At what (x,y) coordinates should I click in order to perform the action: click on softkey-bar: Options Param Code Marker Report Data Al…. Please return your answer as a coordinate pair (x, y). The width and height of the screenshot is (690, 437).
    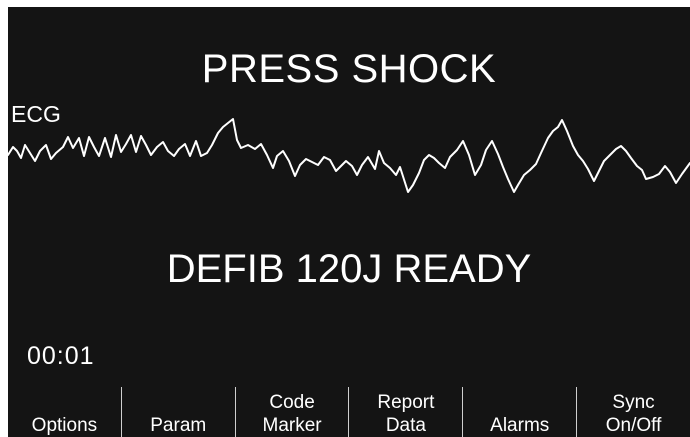
    Looking at the image, I should click on (349, 412).